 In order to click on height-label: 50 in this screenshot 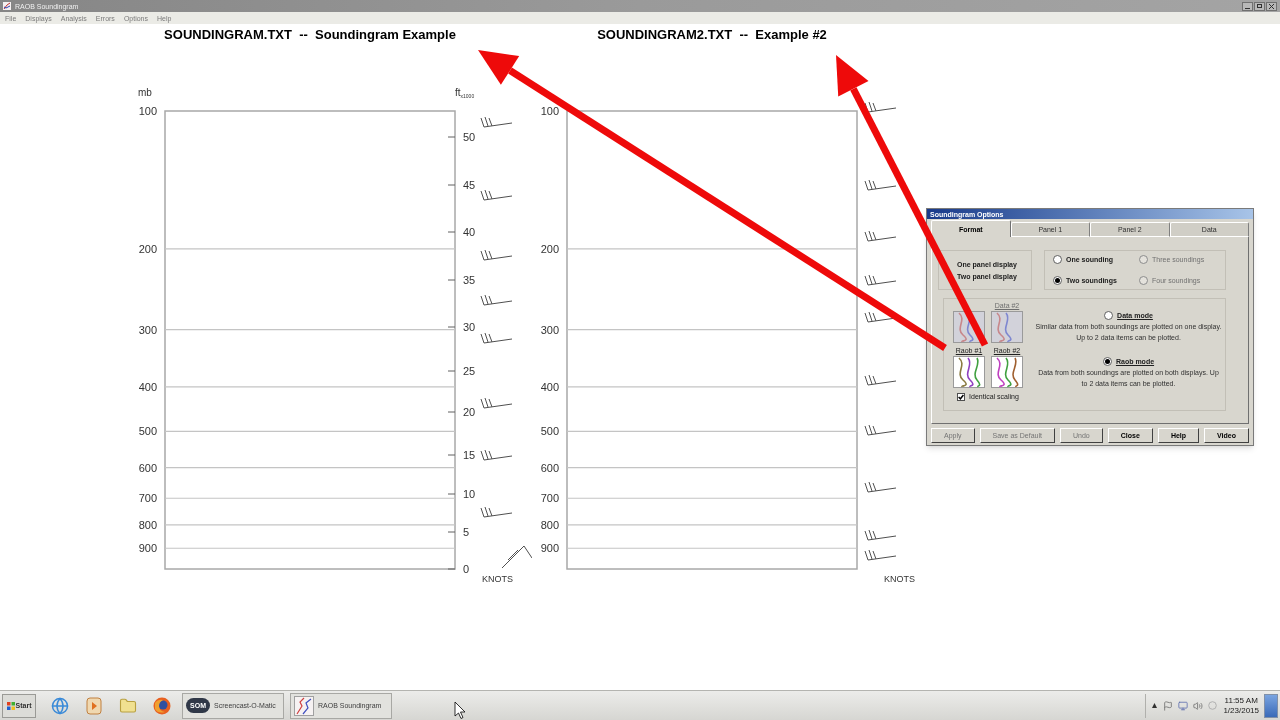, I will do `click(469, 137)`.